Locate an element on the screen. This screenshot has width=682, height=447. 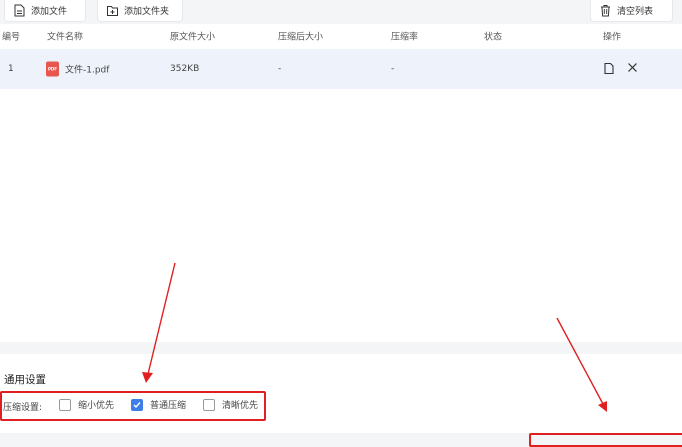
header-original-size: 原文件大小 is located at coordinates (193, 37).